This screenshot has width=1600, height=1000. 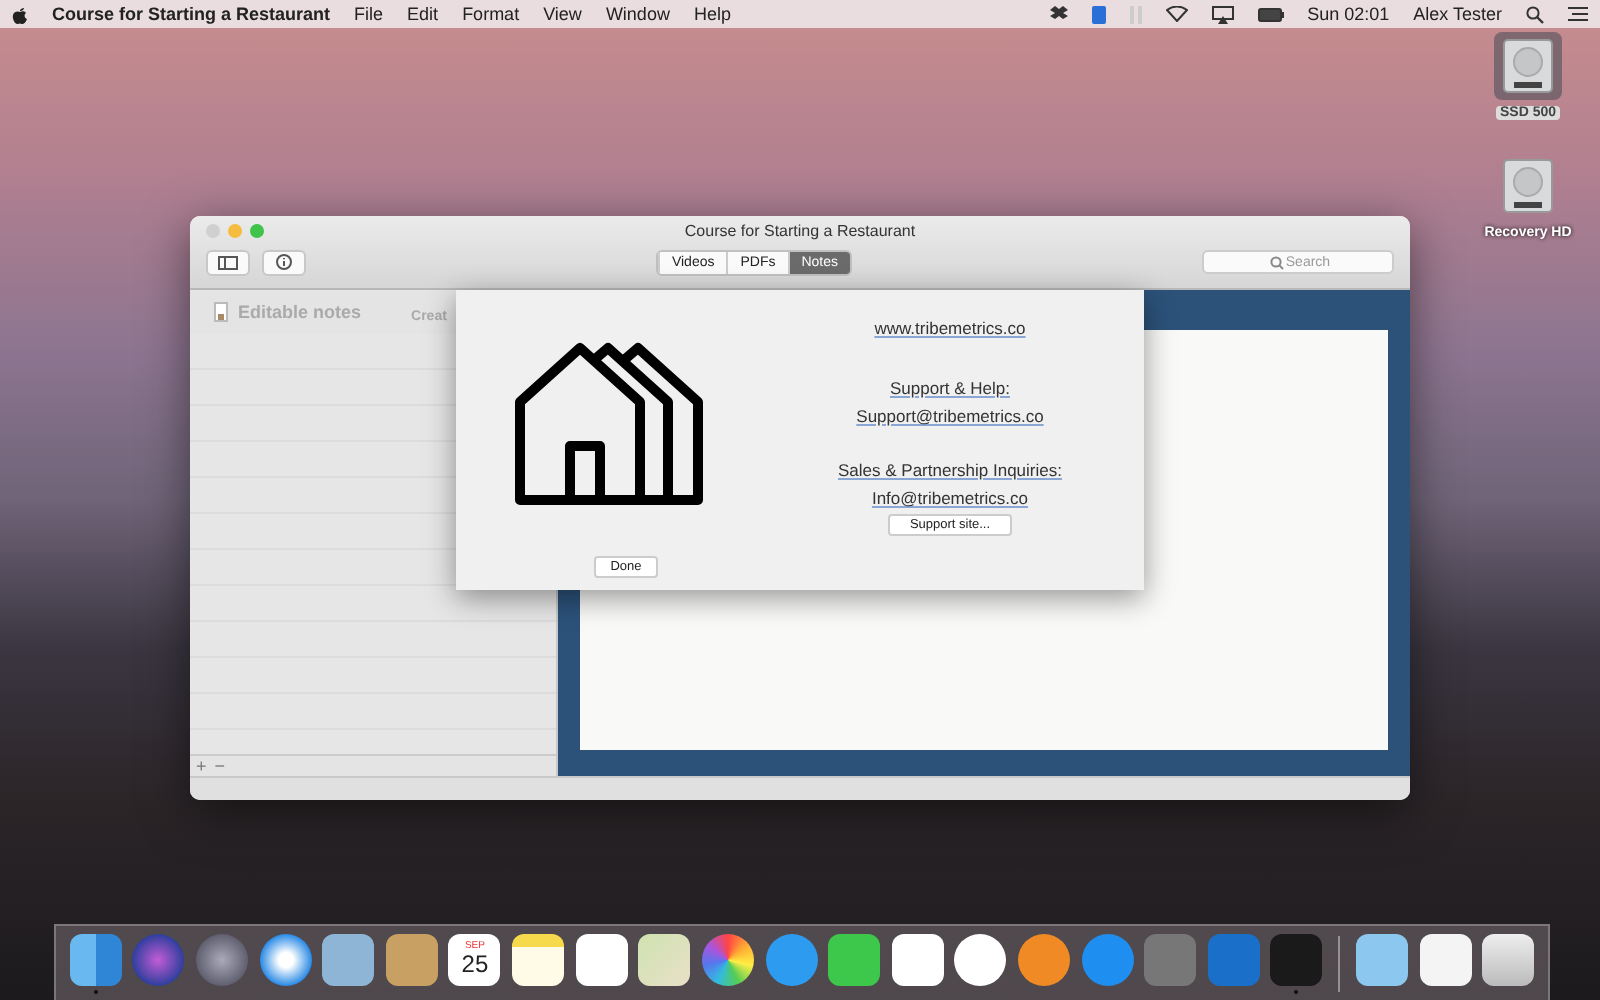 I want to click on window-title: Course for Starting a Restaurant, so click(x=800, y=230).